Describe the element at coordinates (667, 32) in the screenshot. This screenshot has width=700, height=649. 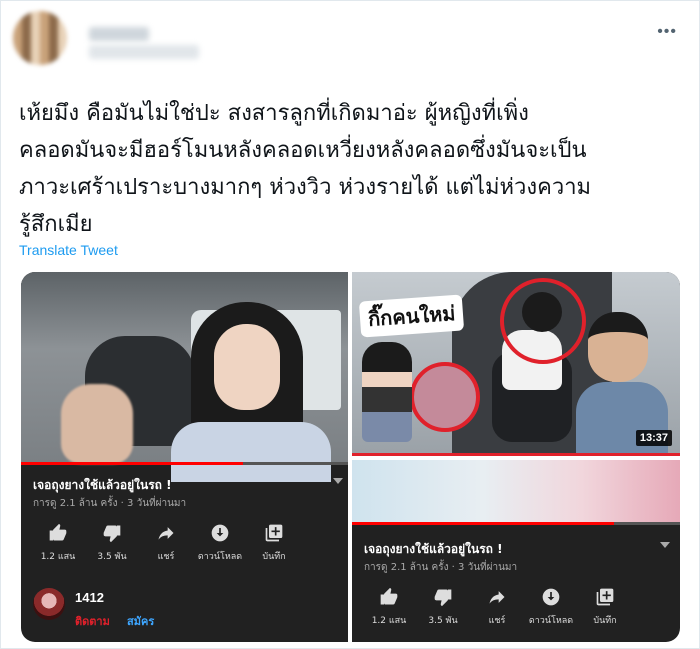
I see `more-options-icon: •••` at that location.